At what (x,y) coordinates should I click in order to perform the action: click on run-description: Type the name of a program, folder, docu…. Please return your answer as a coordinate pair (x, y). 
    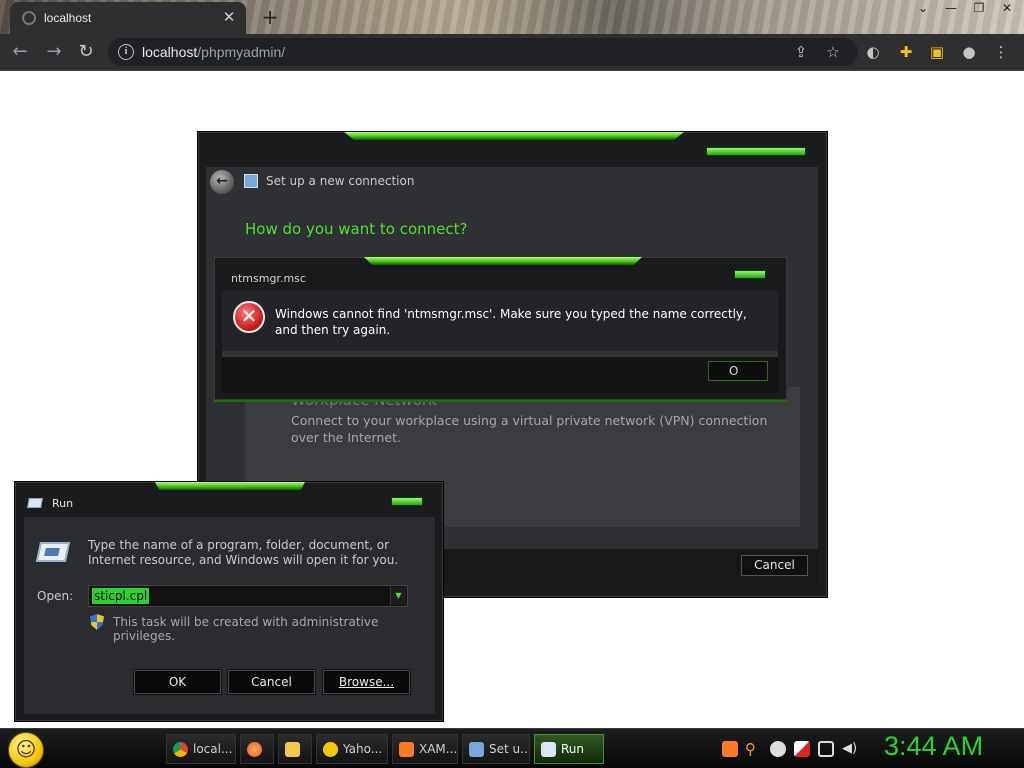
    Looking at the image, I should click on (243, 552).